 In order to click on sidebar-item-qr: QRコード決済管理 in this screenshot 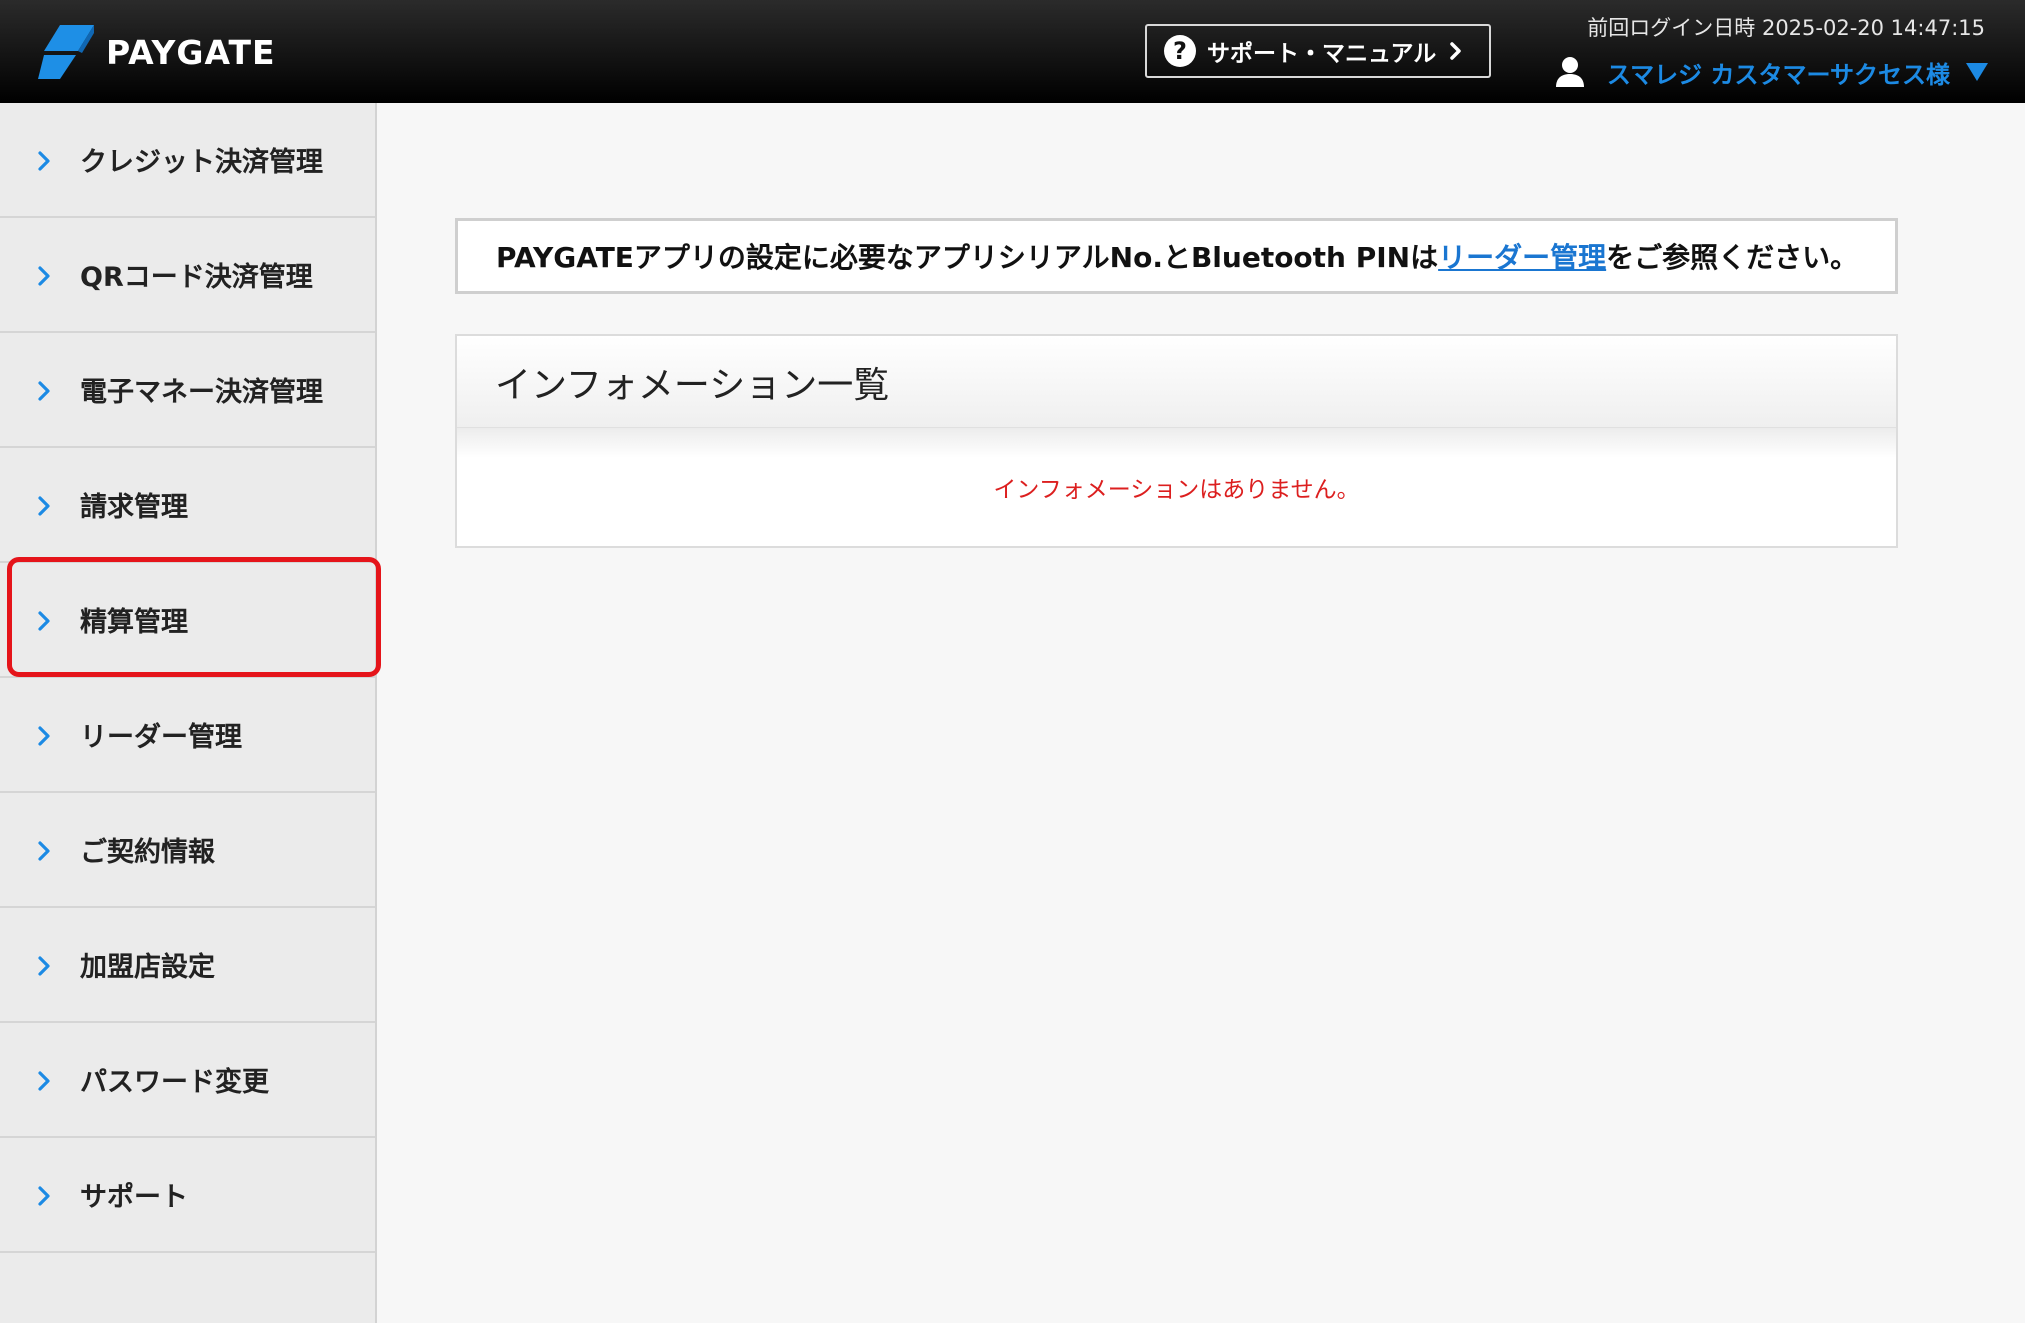, I will do `click(187, 275)`.